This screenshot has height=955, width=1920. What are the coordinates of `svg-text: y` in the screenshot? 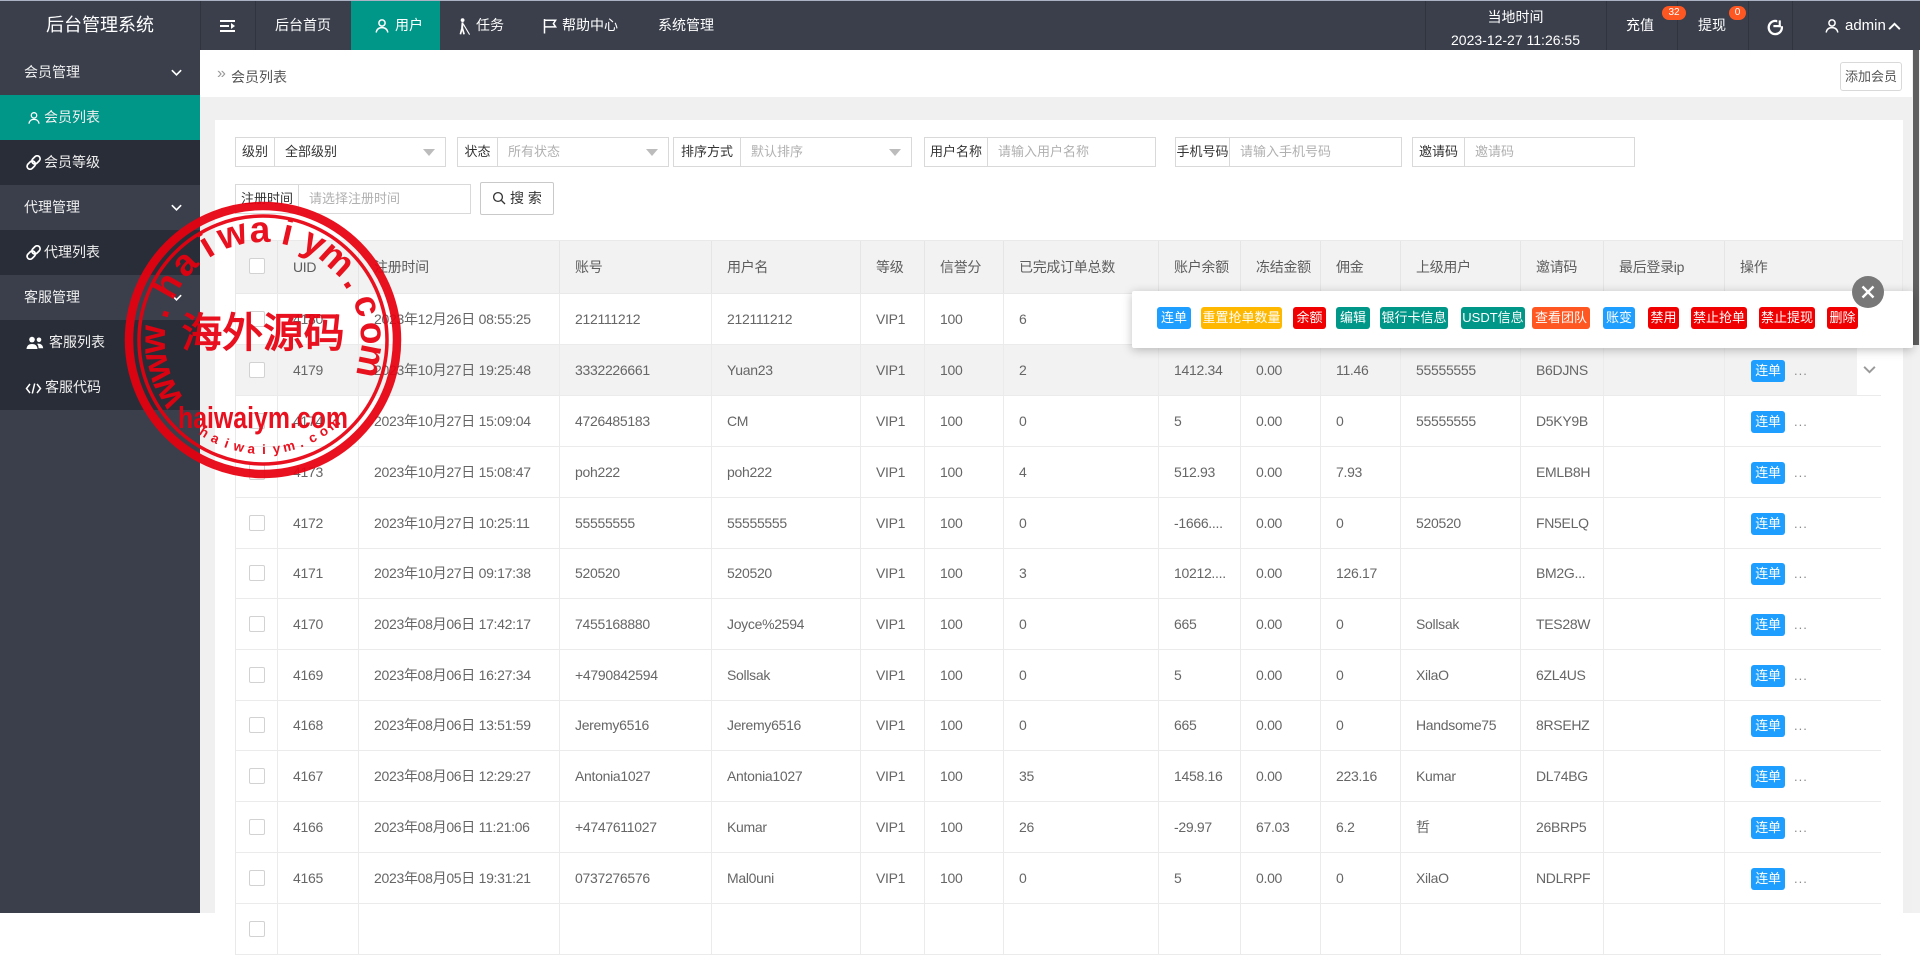 It's located at (277, 449).